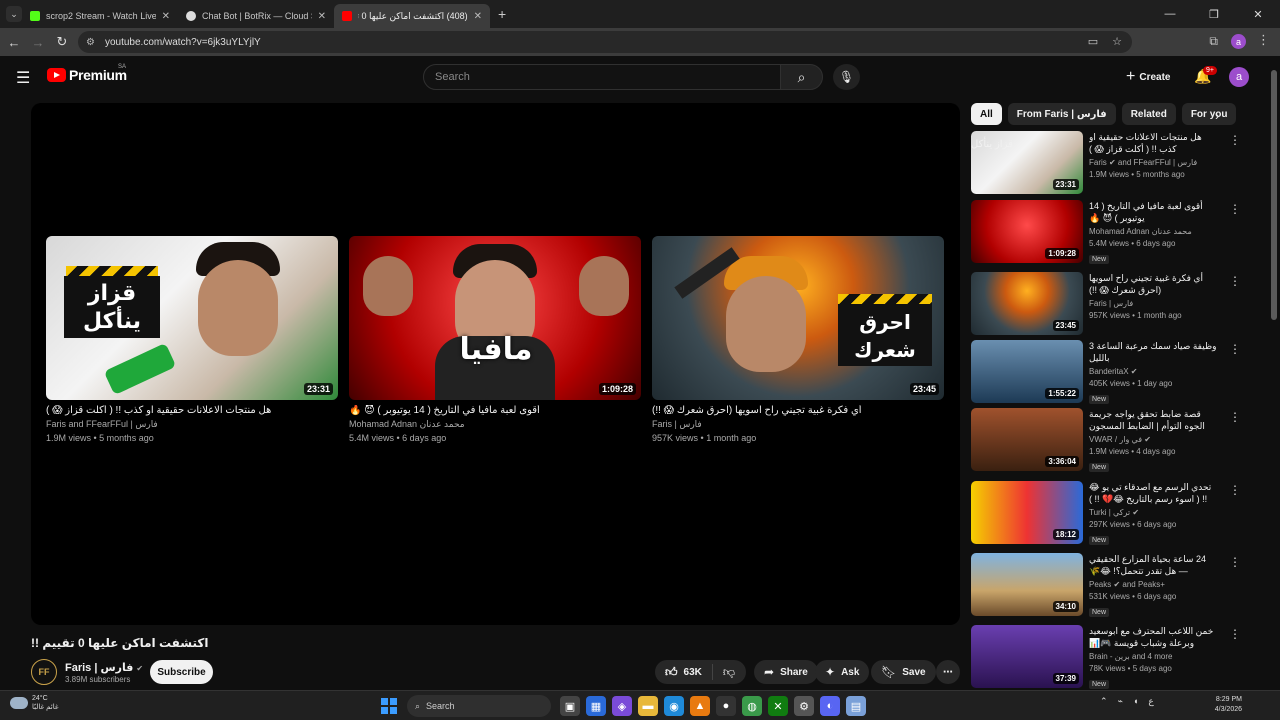 The height and width of the screenshot is (720, 1280). I want to click on browser-menu-icon: ⋮, so click(1263, 40).